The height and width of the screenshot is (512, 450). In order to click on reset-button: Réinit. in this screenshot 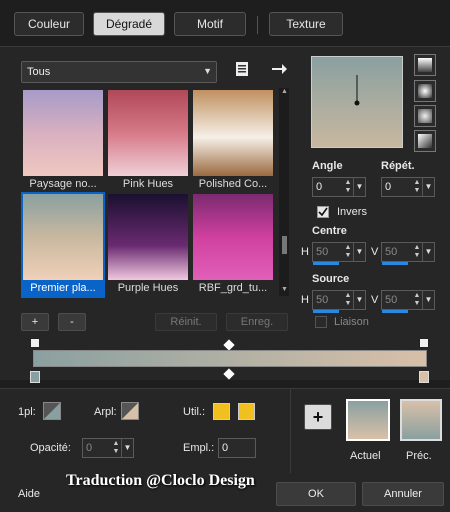, I will do `click(186, 322)`.